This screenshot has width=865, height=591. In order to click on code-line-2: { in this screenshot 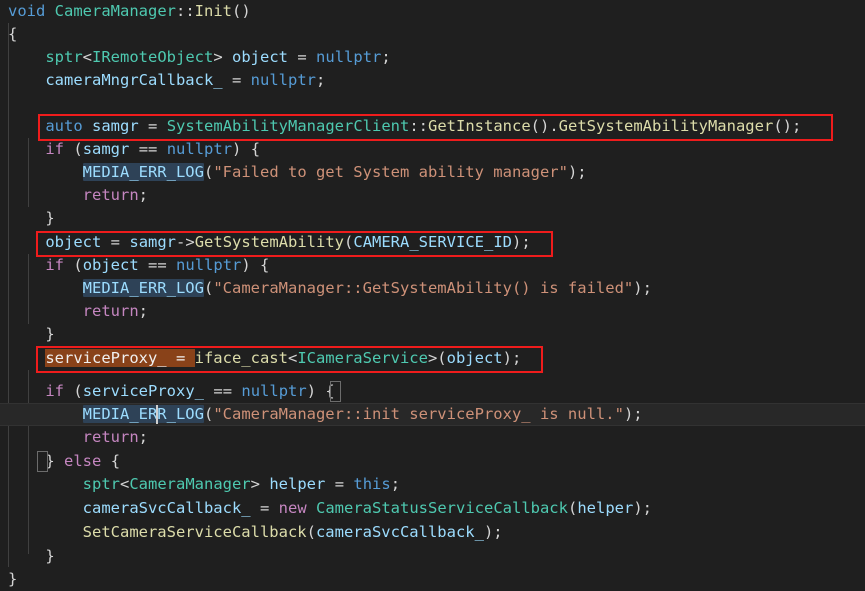, I will do `click(432, 34)`.